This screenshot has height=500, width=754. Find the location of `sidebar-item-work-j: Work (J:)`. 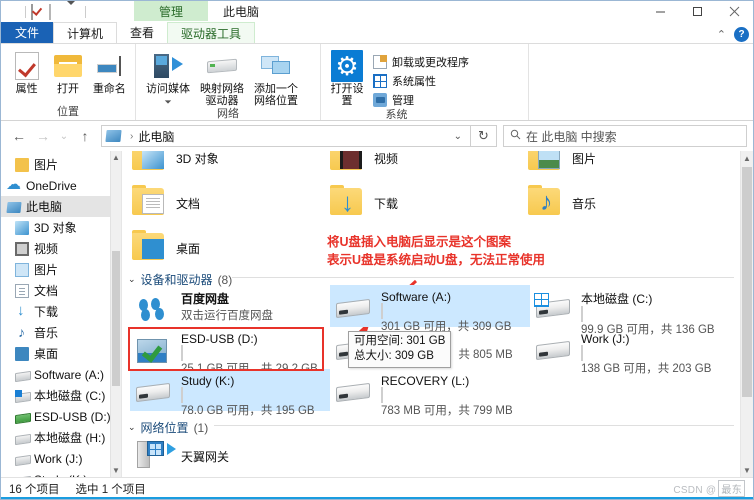

sidebar-item-work-j: Work (J:) is located at coordinates (61, 458).